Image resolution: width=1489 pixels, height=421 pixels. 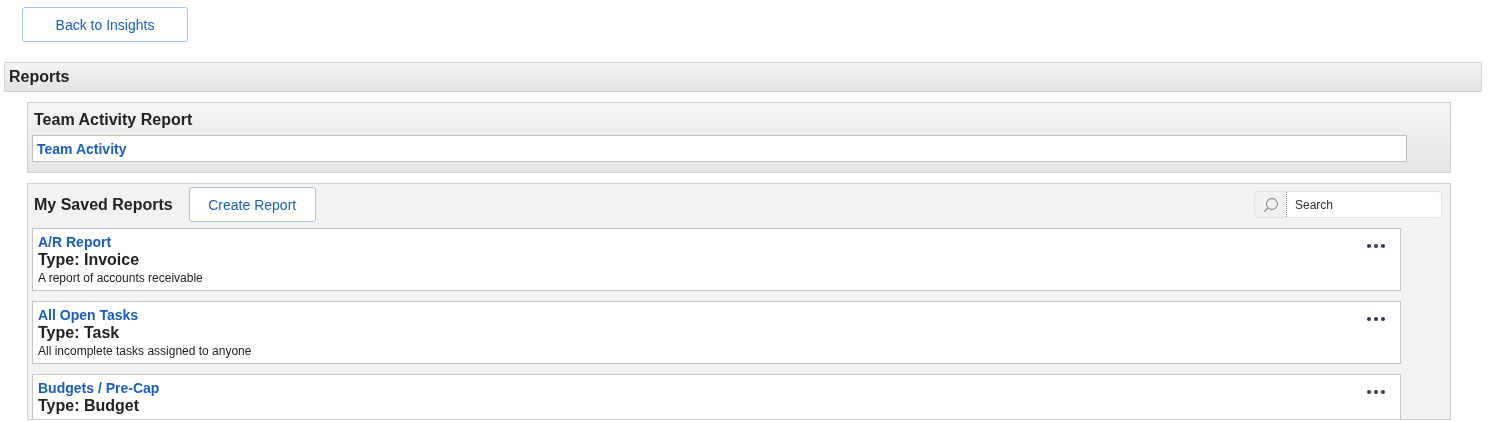 What do you see at coordinates (79, 332) in the screenshot?
I see `report-type: Type: Task` at bounding box center [79, 332].